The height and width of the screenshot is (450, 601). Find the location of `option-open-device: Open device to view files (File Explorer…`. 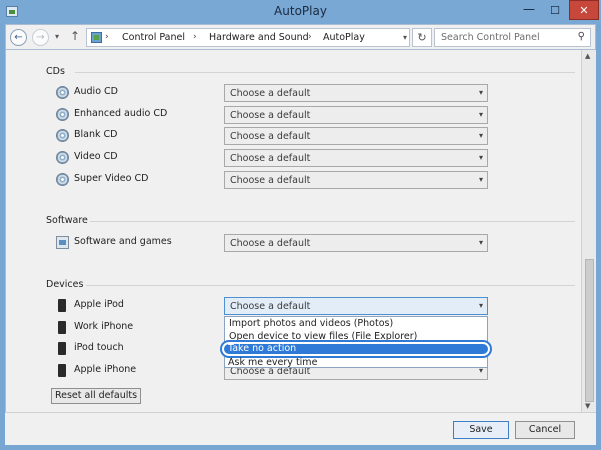

option-open-device: Open device to view files (File Explorer… is located at coordinates (323, 336).